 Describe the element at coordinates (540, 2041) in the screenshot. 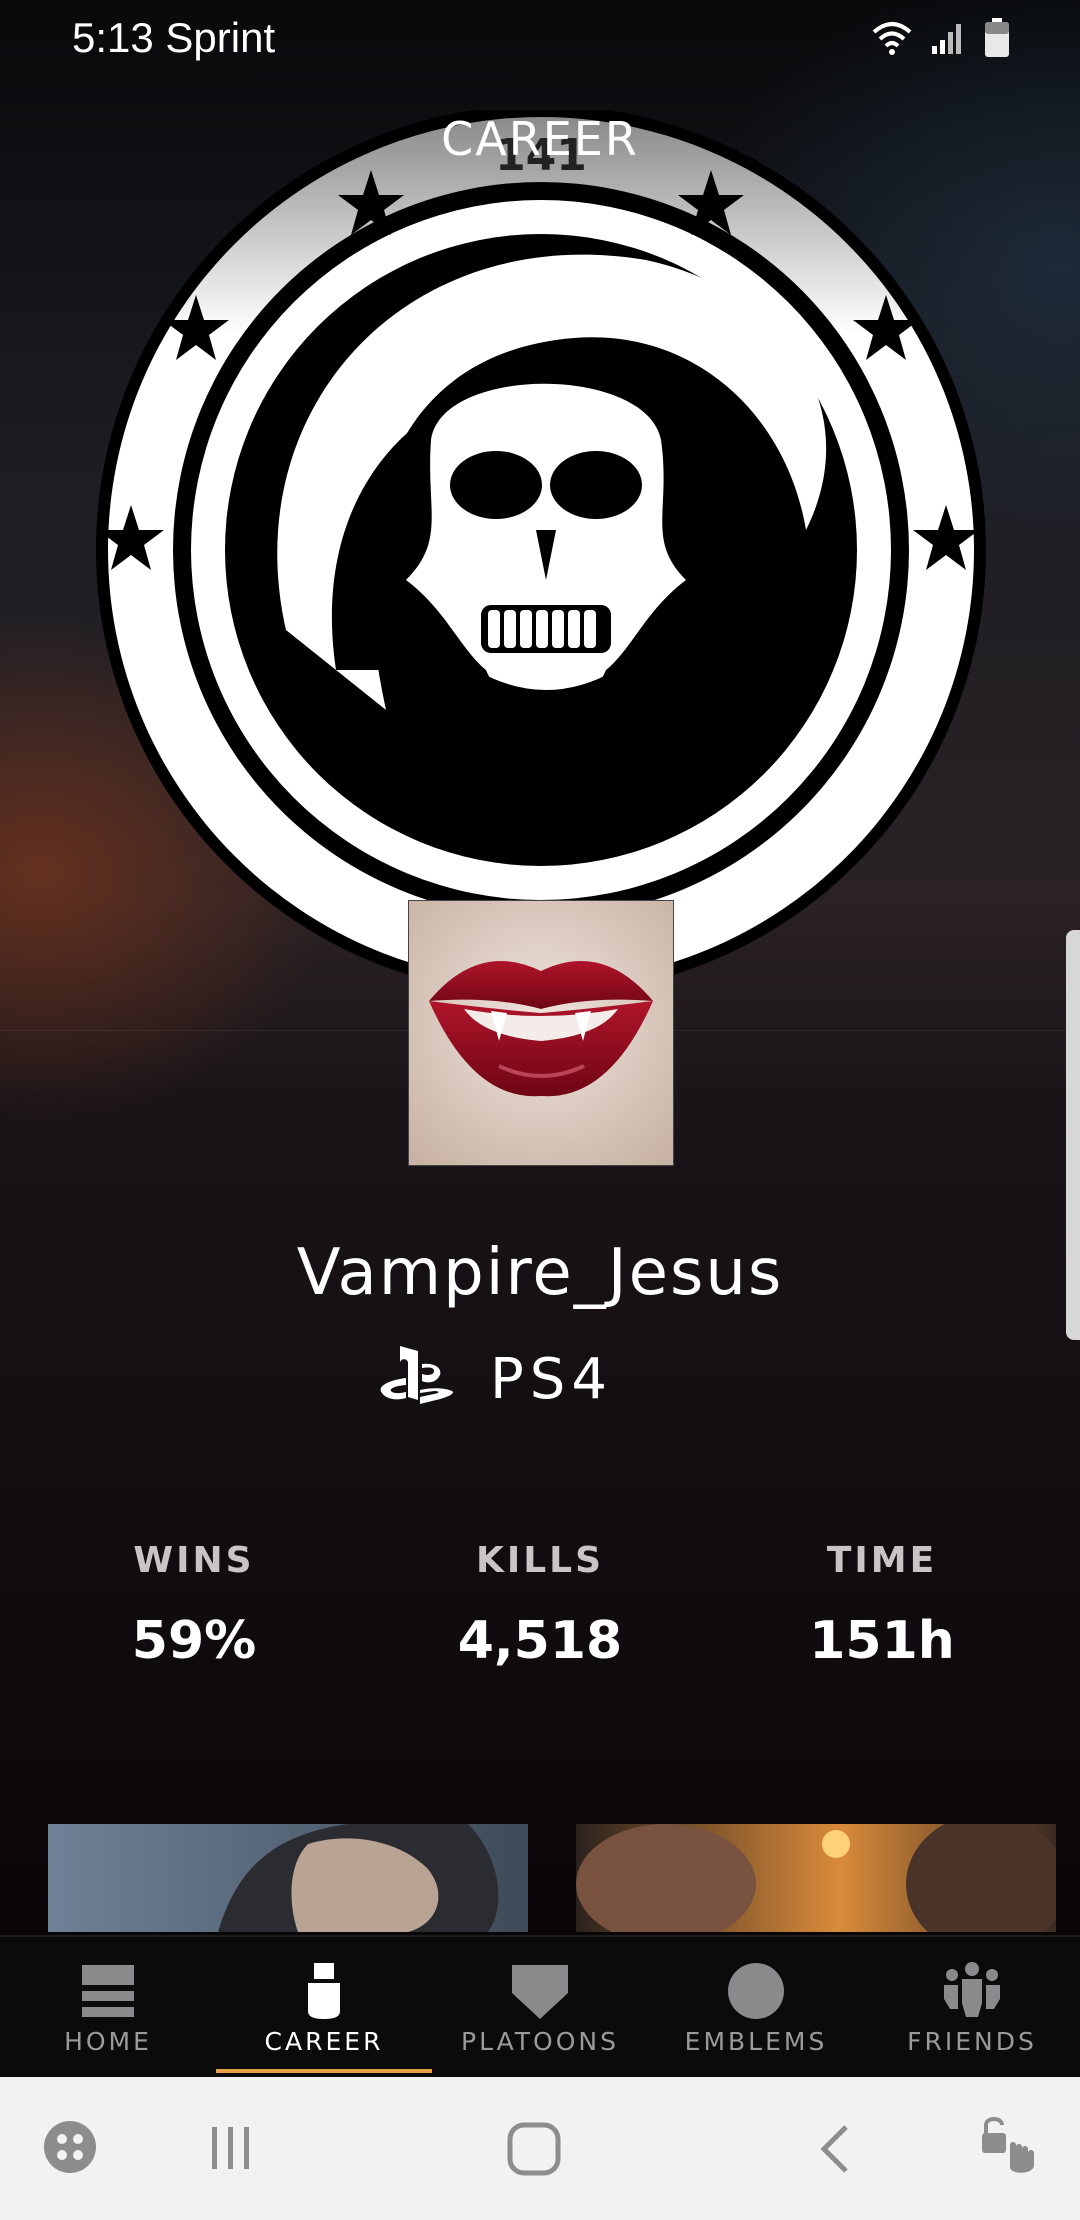

I see `tab-label: PLATOONS` at that location.